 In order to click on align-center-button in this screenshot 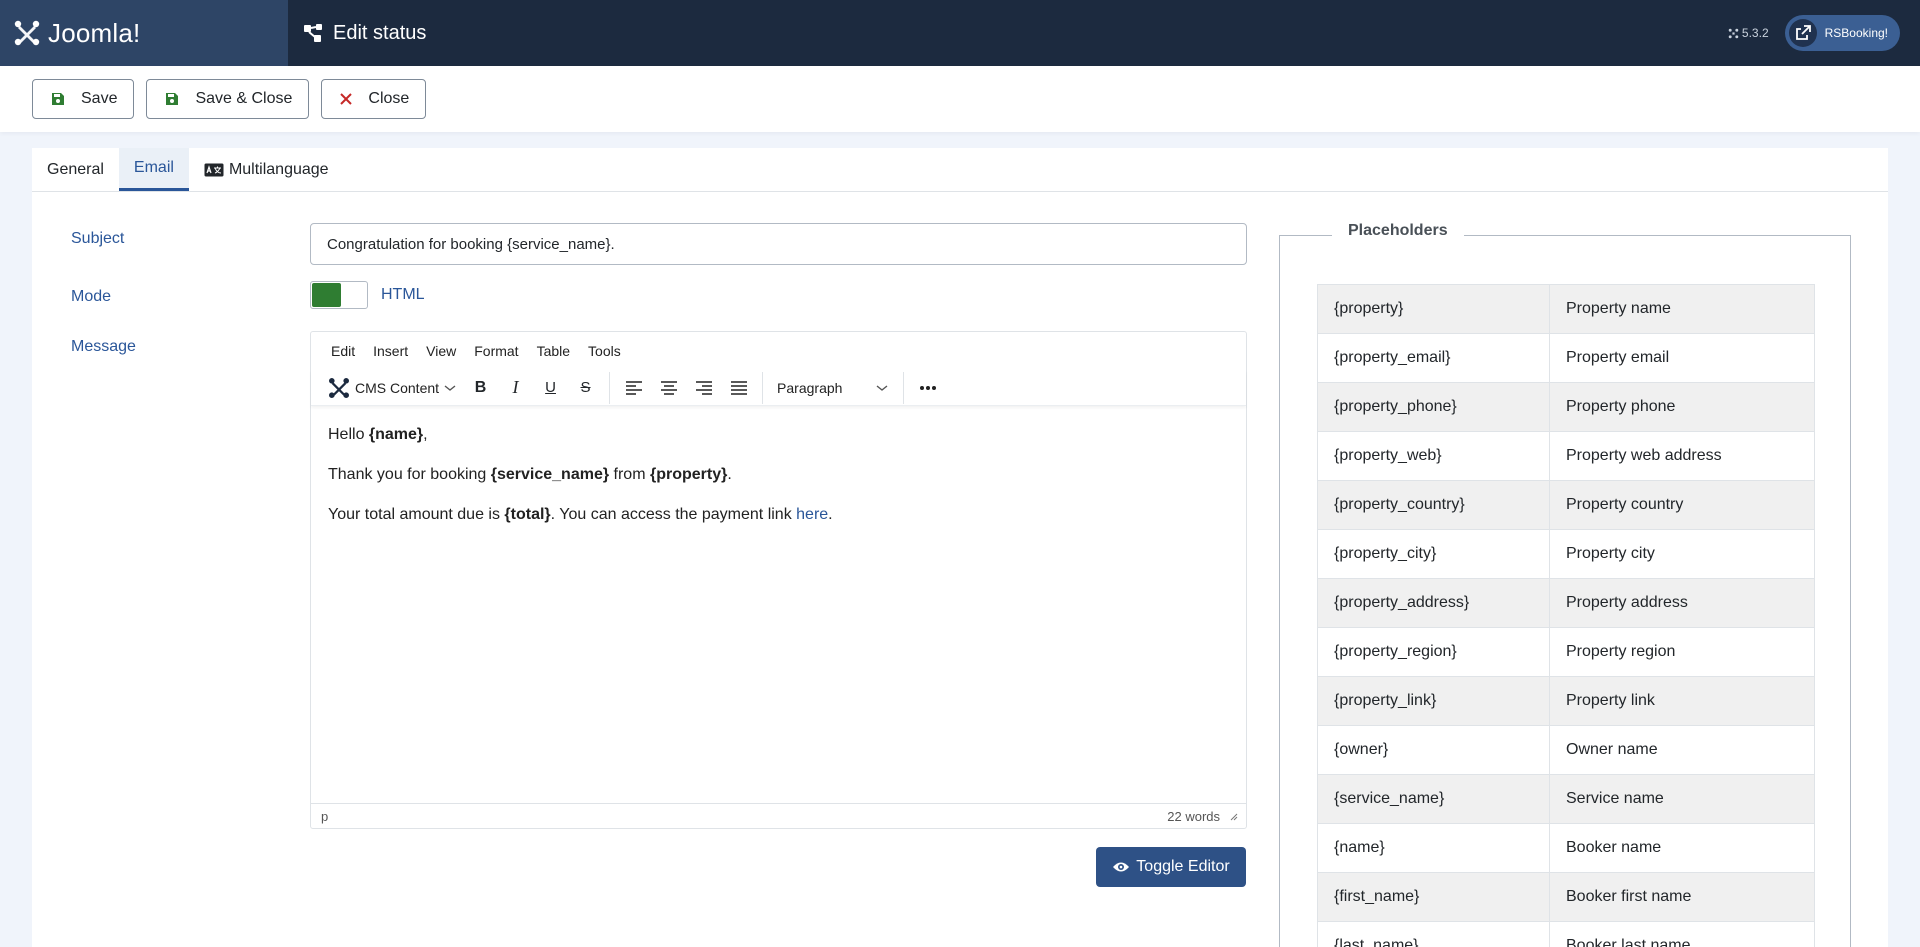, I will do `click(668, 388)`.